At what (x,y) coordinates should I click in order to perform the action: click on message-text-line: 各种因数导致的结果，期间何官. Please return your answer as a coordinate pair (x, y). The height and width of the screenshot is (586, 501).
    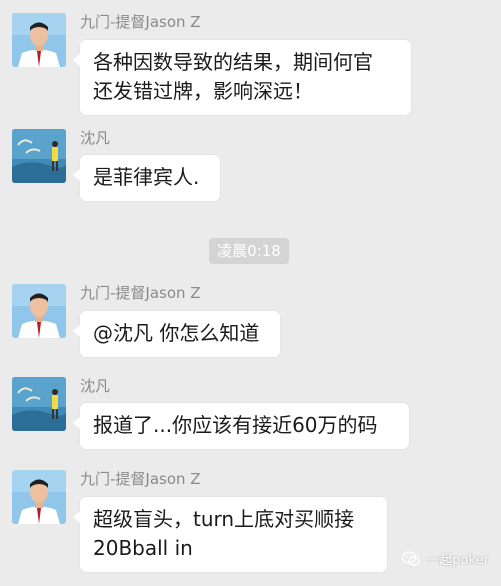
    Looking at the image, I should click on (233, 62).